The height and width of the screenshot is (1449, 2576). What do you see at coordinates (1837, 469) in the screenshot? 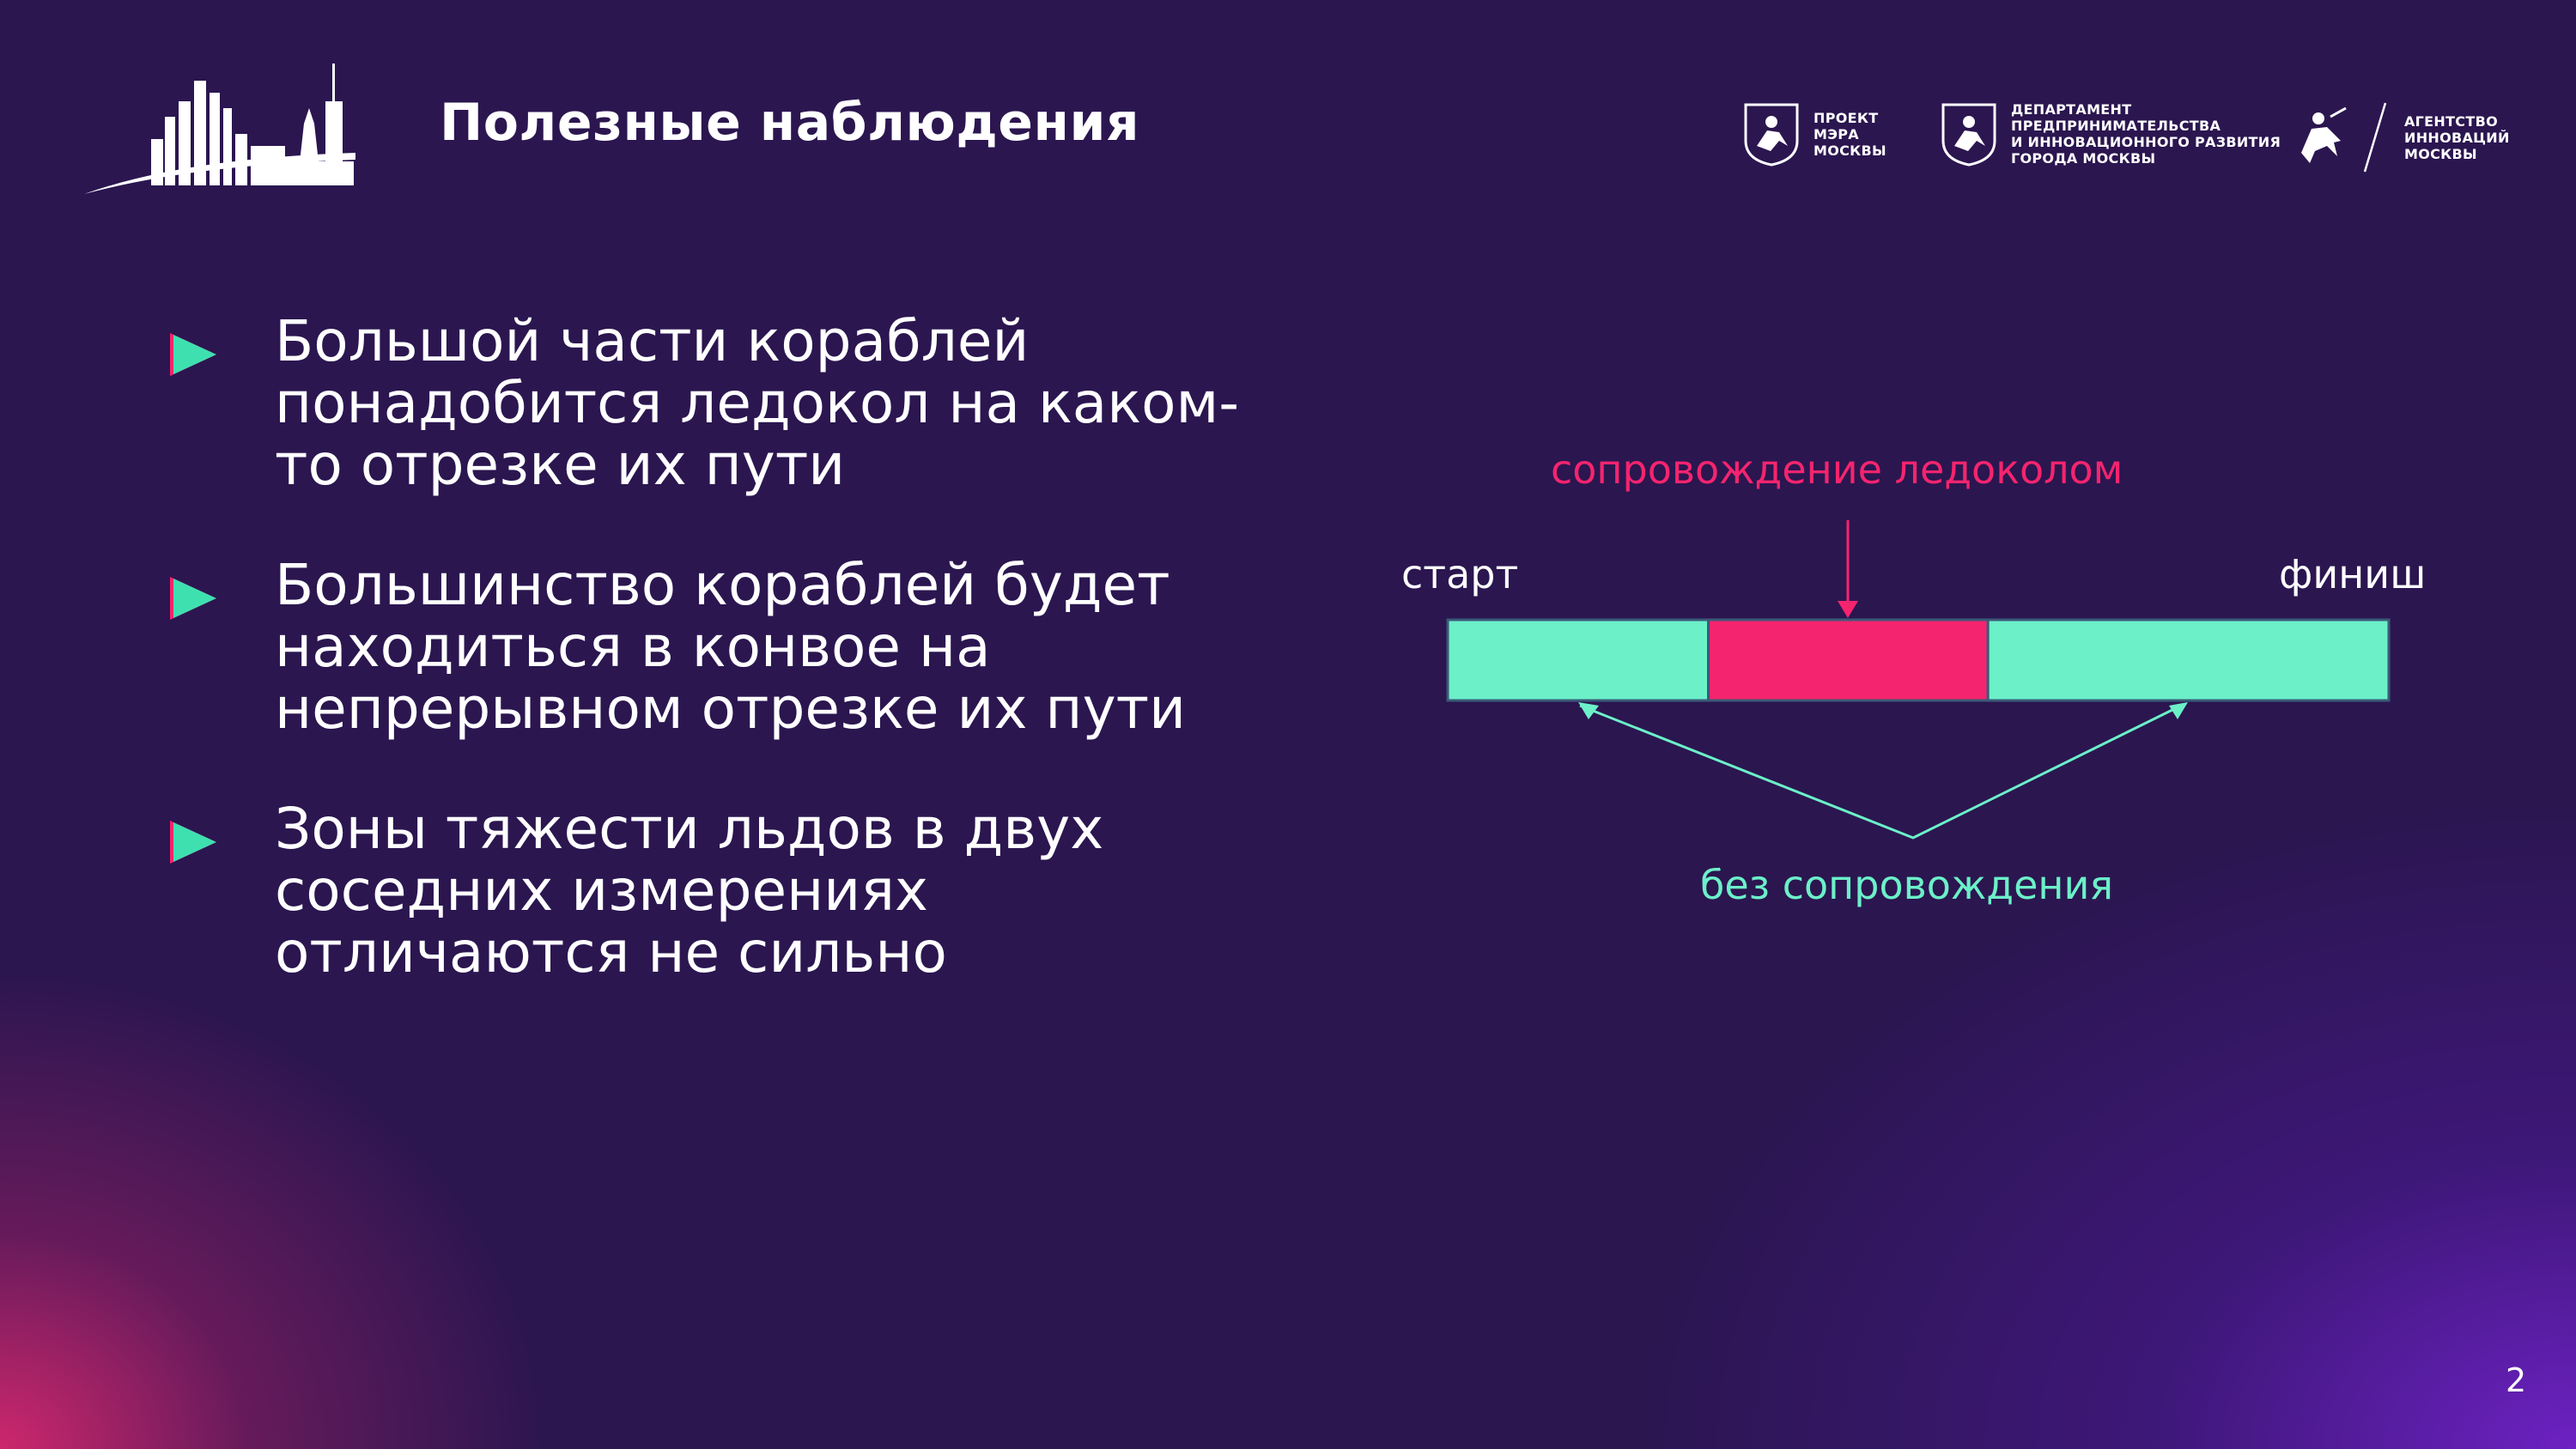
I see `escort-label: сопровождение ледоколом` at bounding box center [1837, 469].